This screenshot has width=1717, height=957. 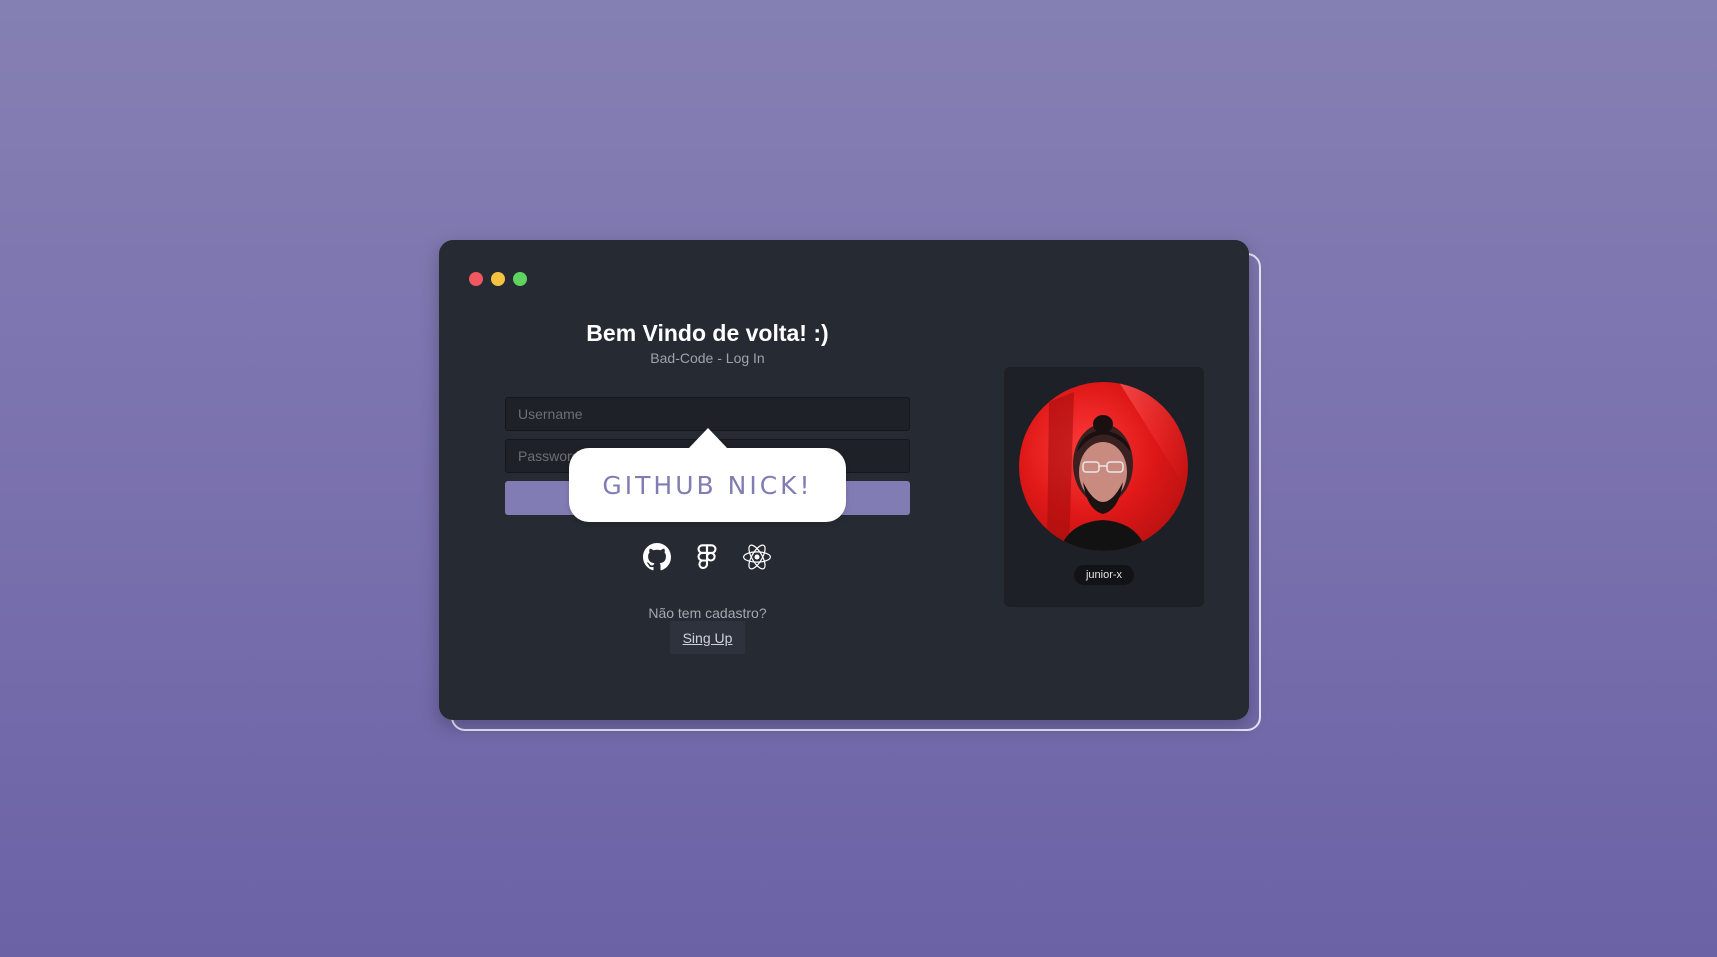 What do you see at coordinates (707, 613) in the screenshot?
I see `signup-prompt: Não tem cadastro?` at bounding box center [707, 613].